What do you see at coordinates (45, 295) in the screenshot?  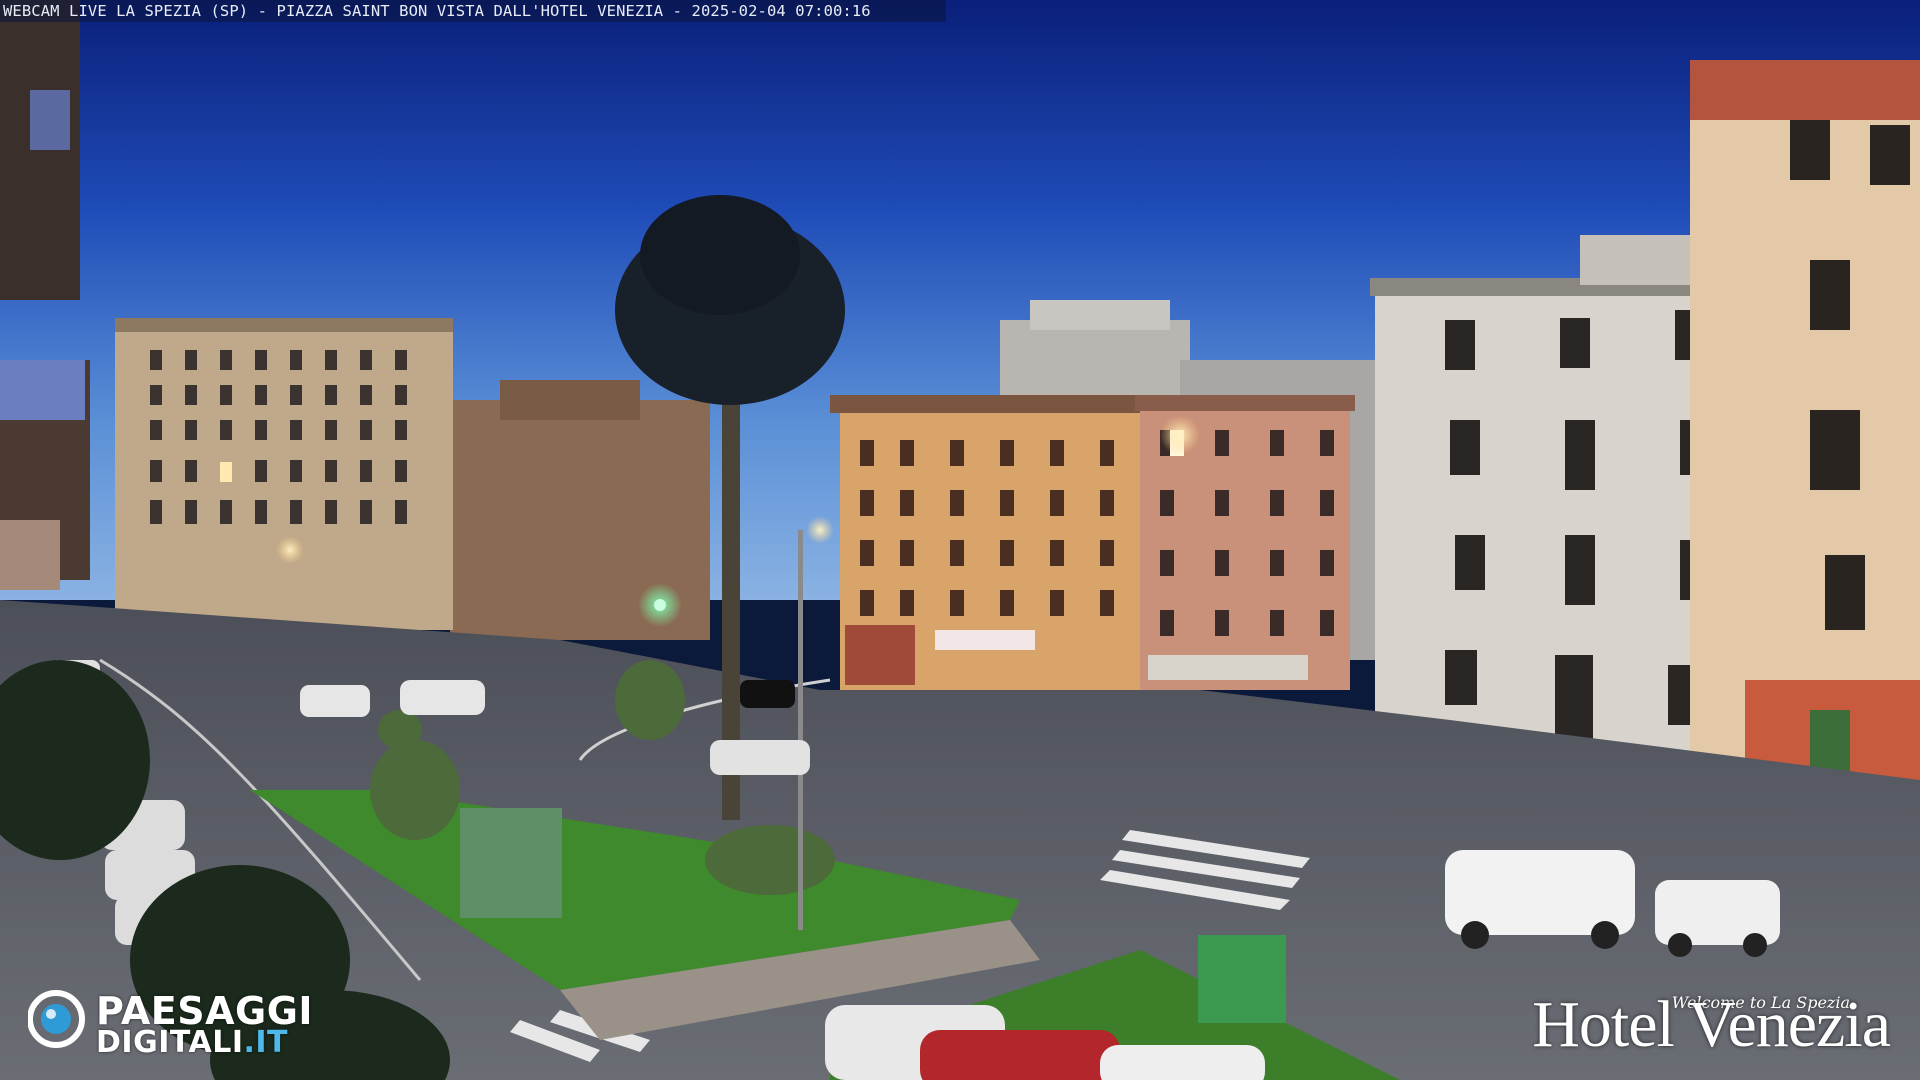 I see `left-foreground-building` at bounding box center [45, 295].